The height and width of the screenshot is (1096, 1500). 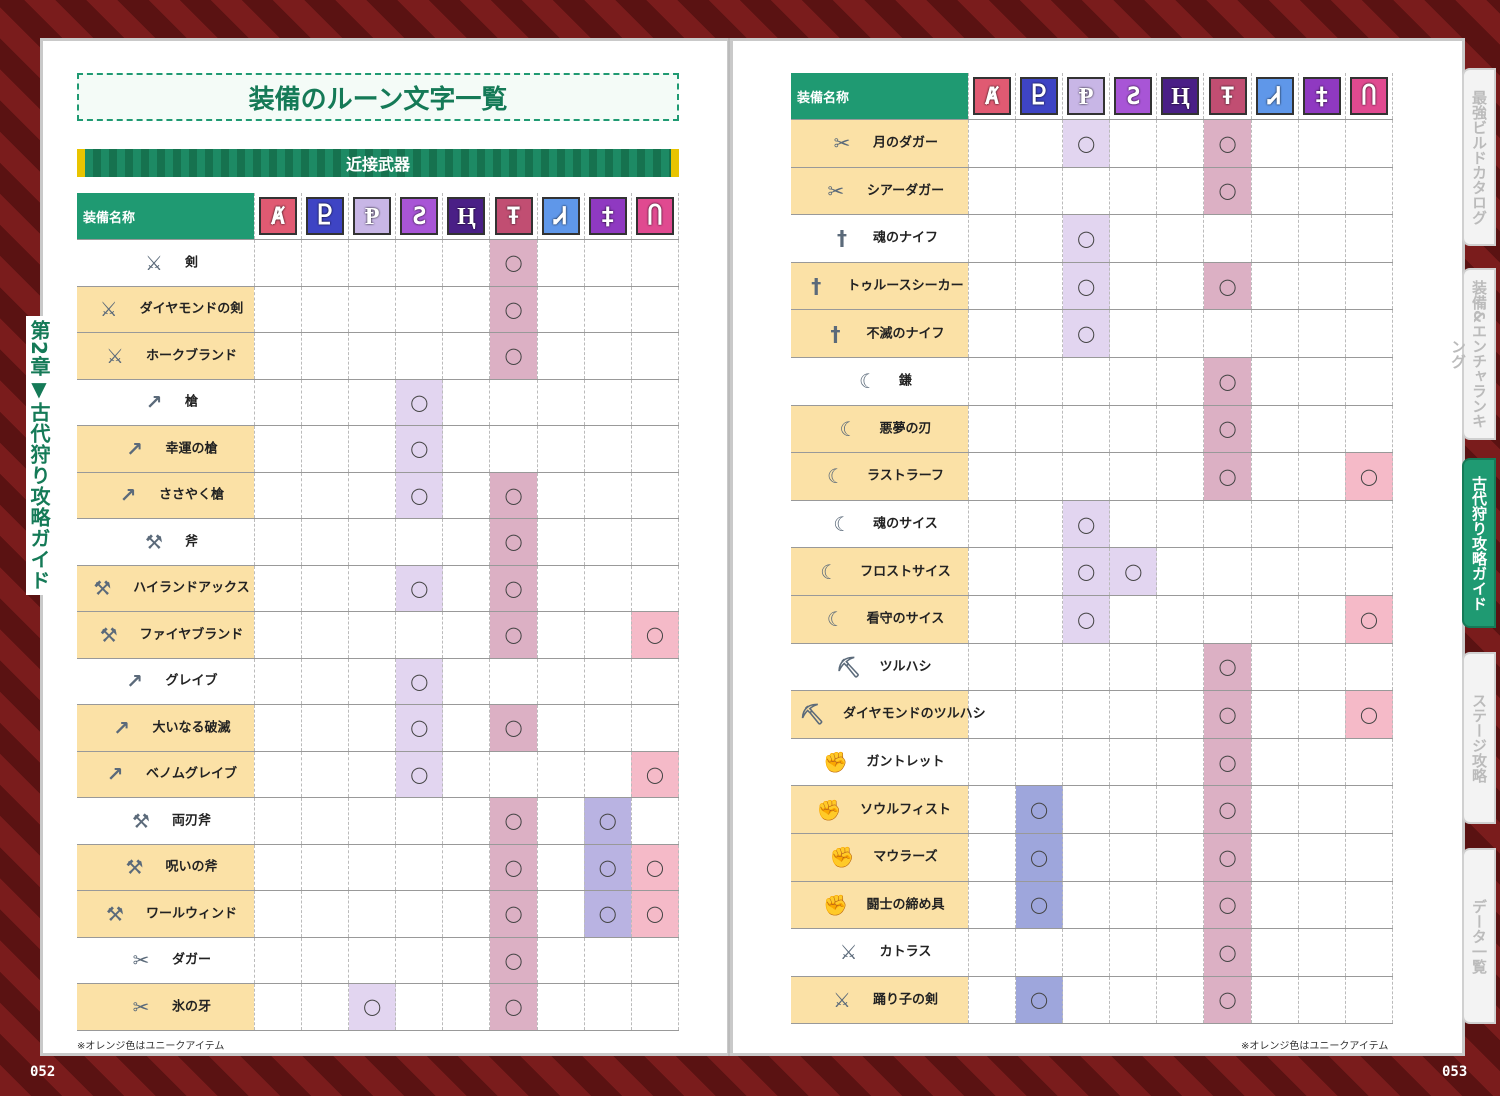 I want to click on side-tab-2: 古代狩り攻略ガイド, so click(x=1479, y=543).